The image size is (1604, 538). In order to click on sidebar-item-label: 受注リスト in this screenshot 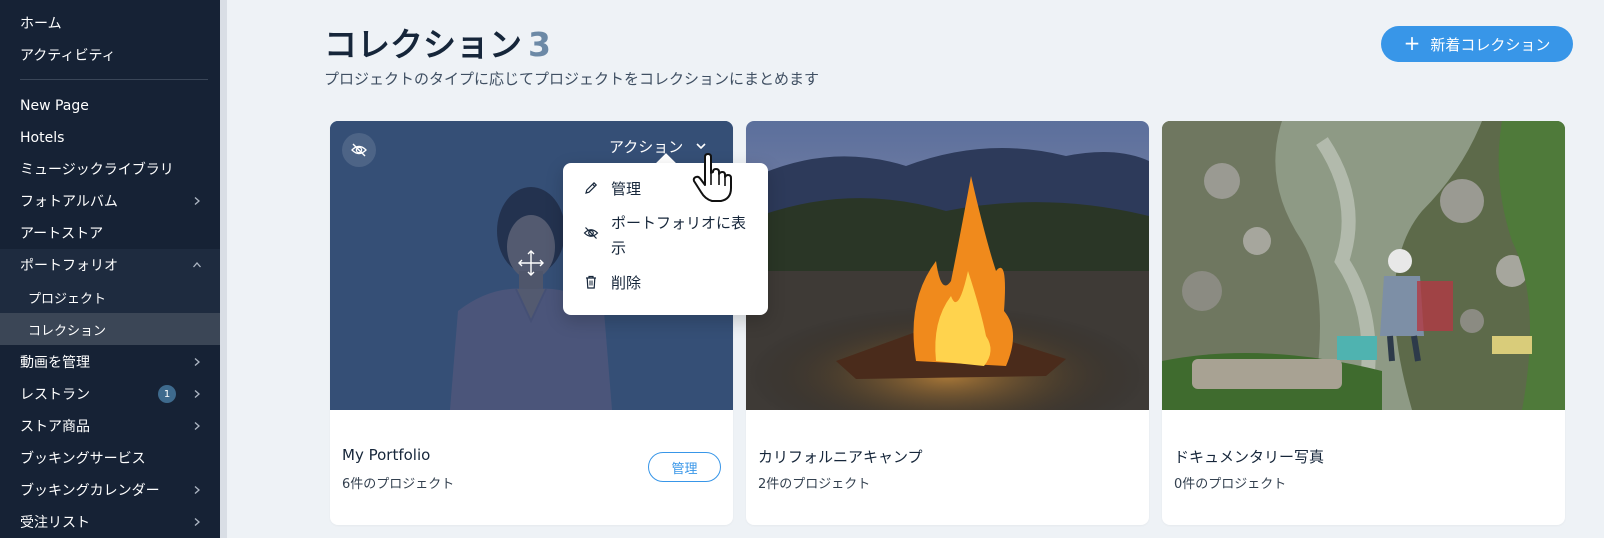, I will do `click(55, 523)`.